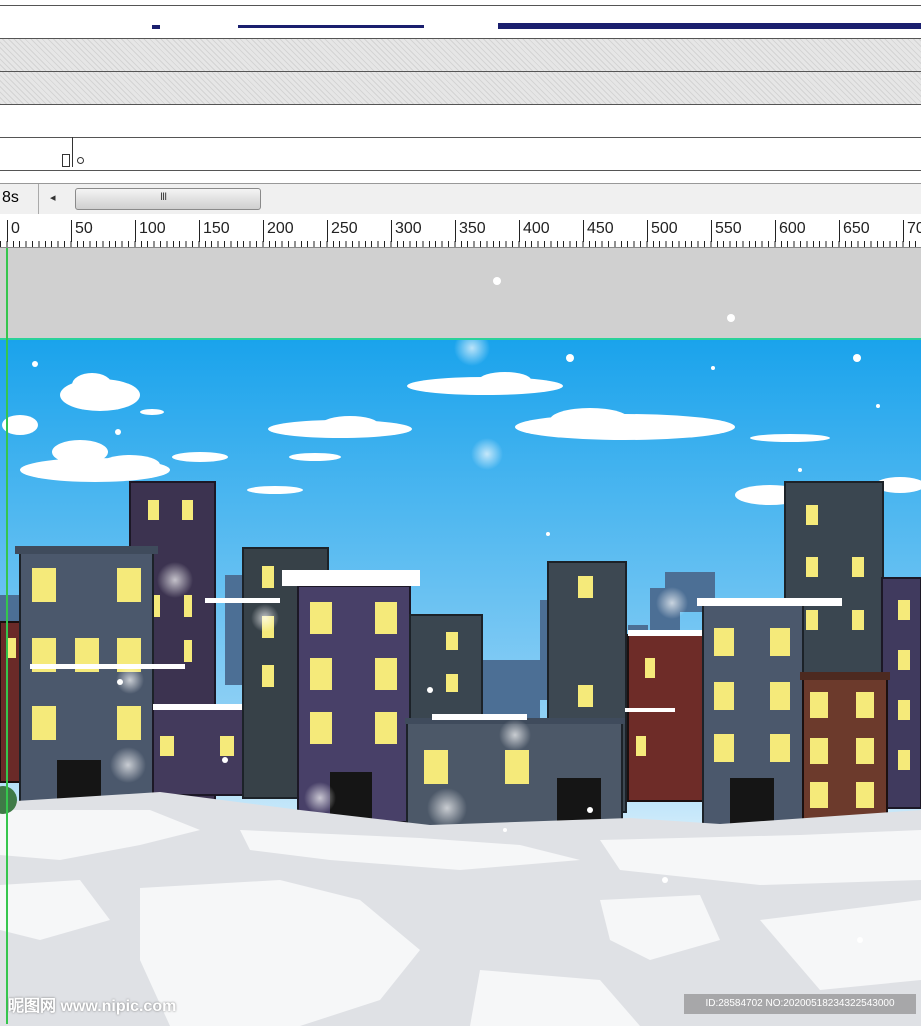  I want to click on pasteboard-area, so click(460, 293).